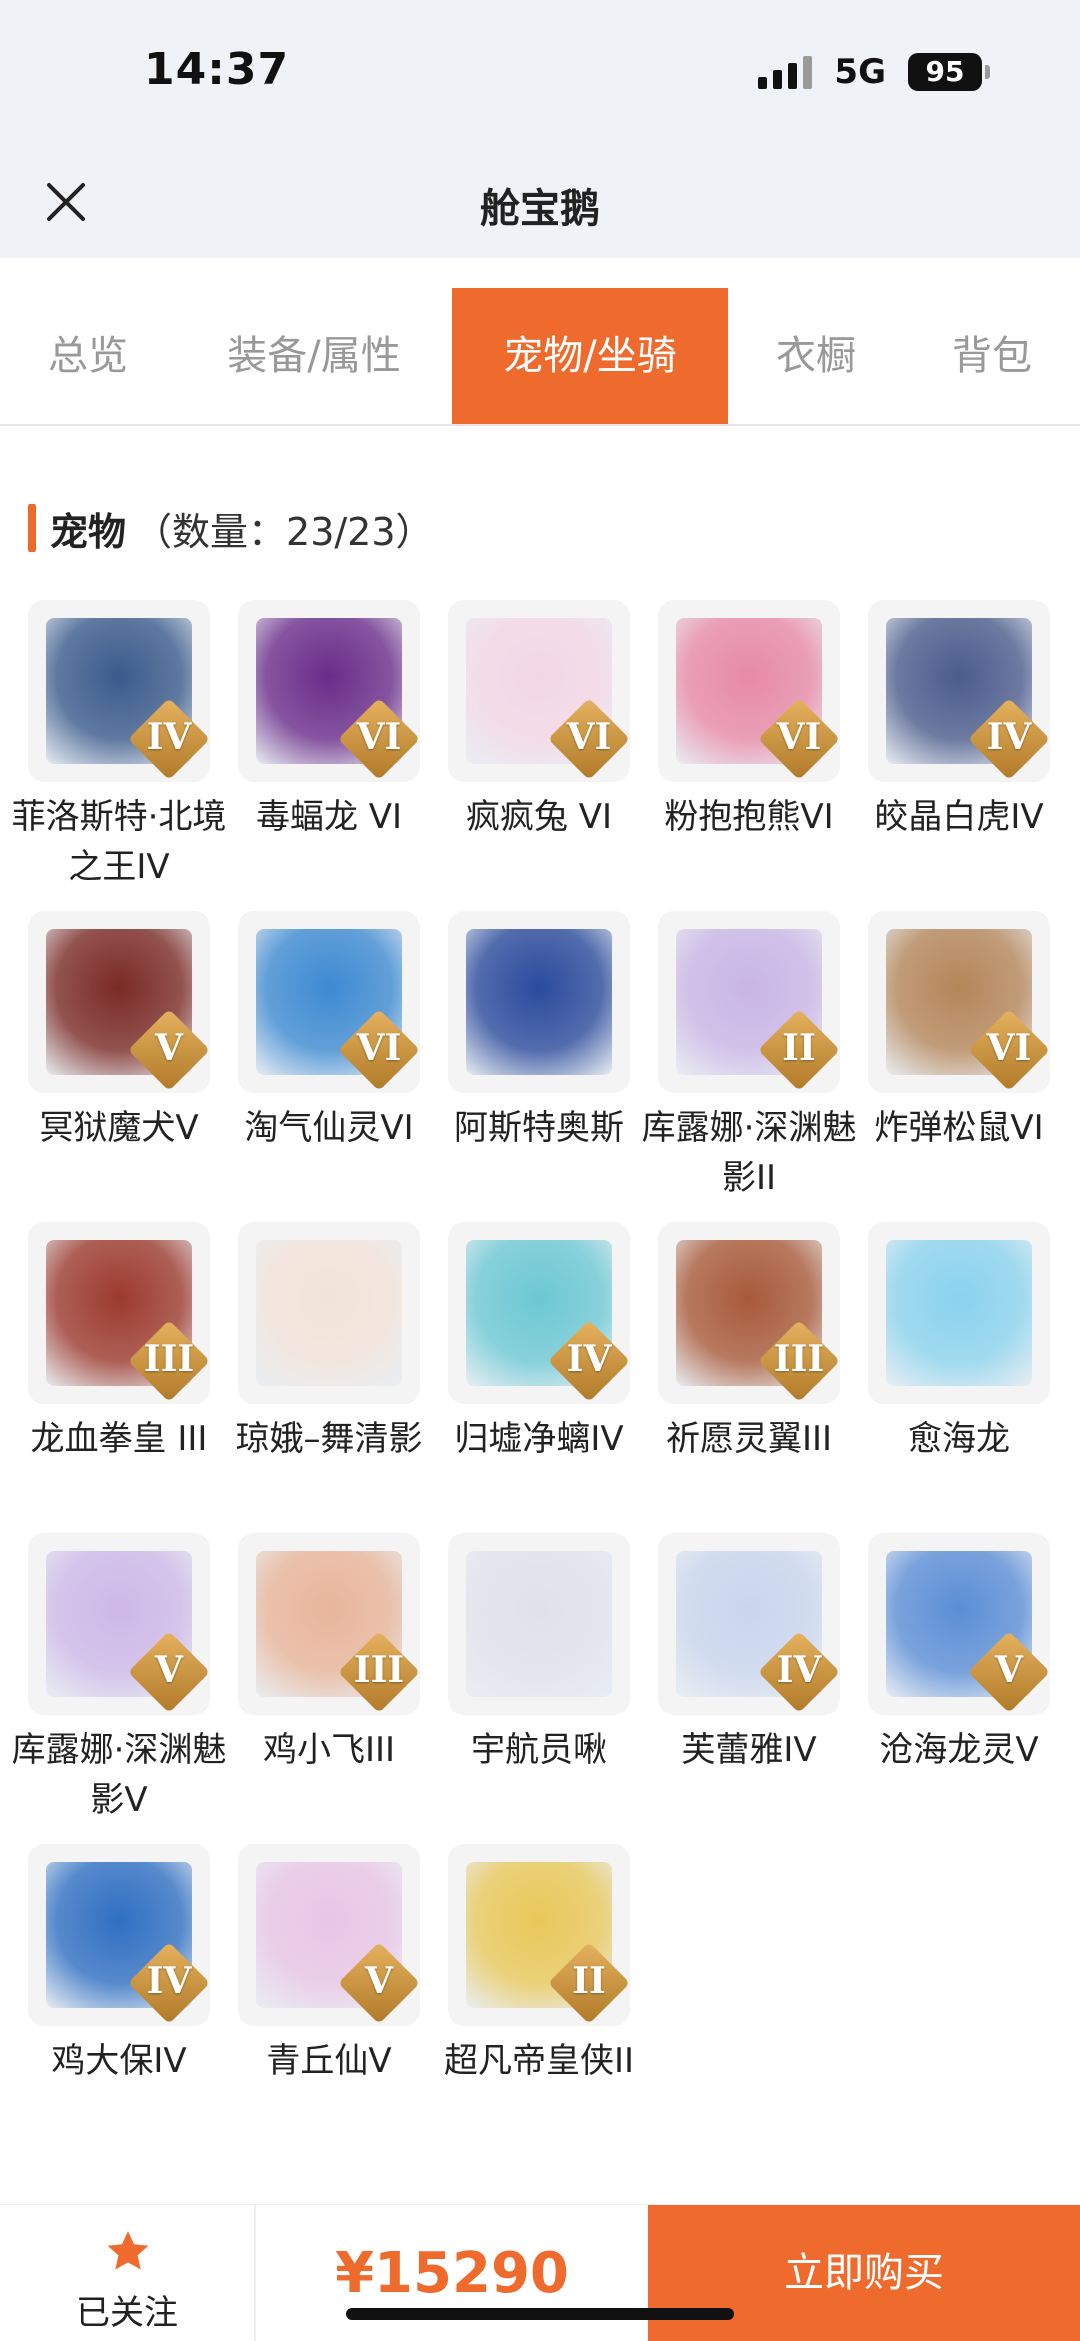 The image size is (1080, 2341). I want to click on pet-card: VI 粉抱抱熊VI, so click(749, 721).